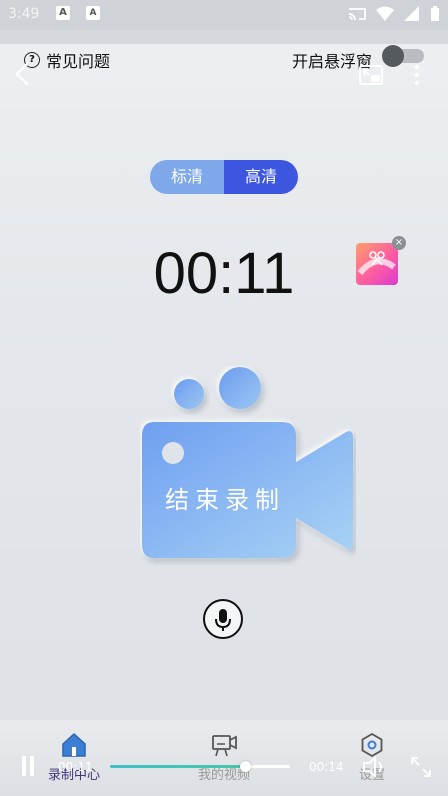 Image resolution: width=448 pixels, height=796 pixels. What do you see at coordinates (357, 14) in the screenshot?
I see `cast-icon` at bounding box center [357, 14].